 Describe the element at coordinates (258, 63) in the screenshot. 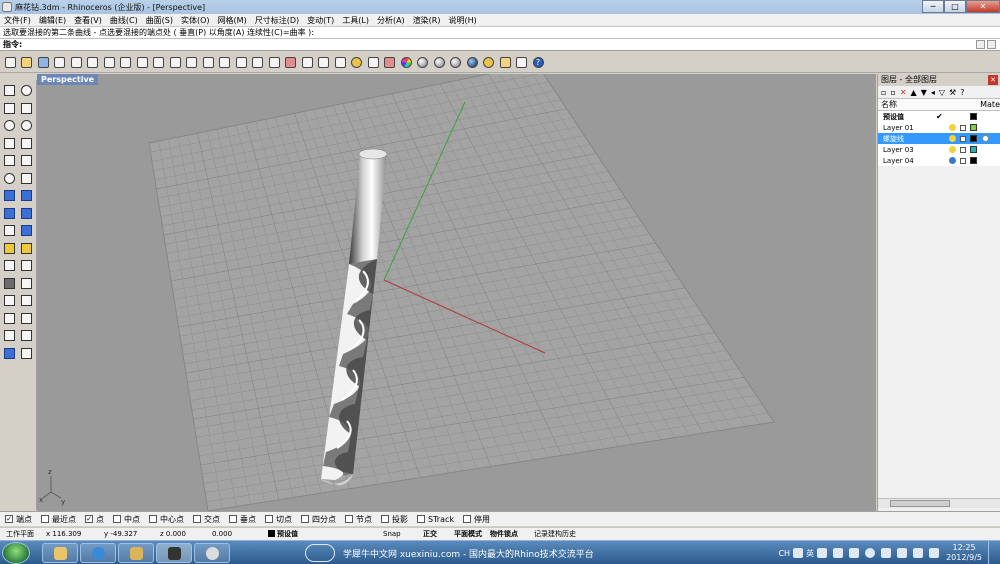

I see `zoom-extents-all-icon` at that location.